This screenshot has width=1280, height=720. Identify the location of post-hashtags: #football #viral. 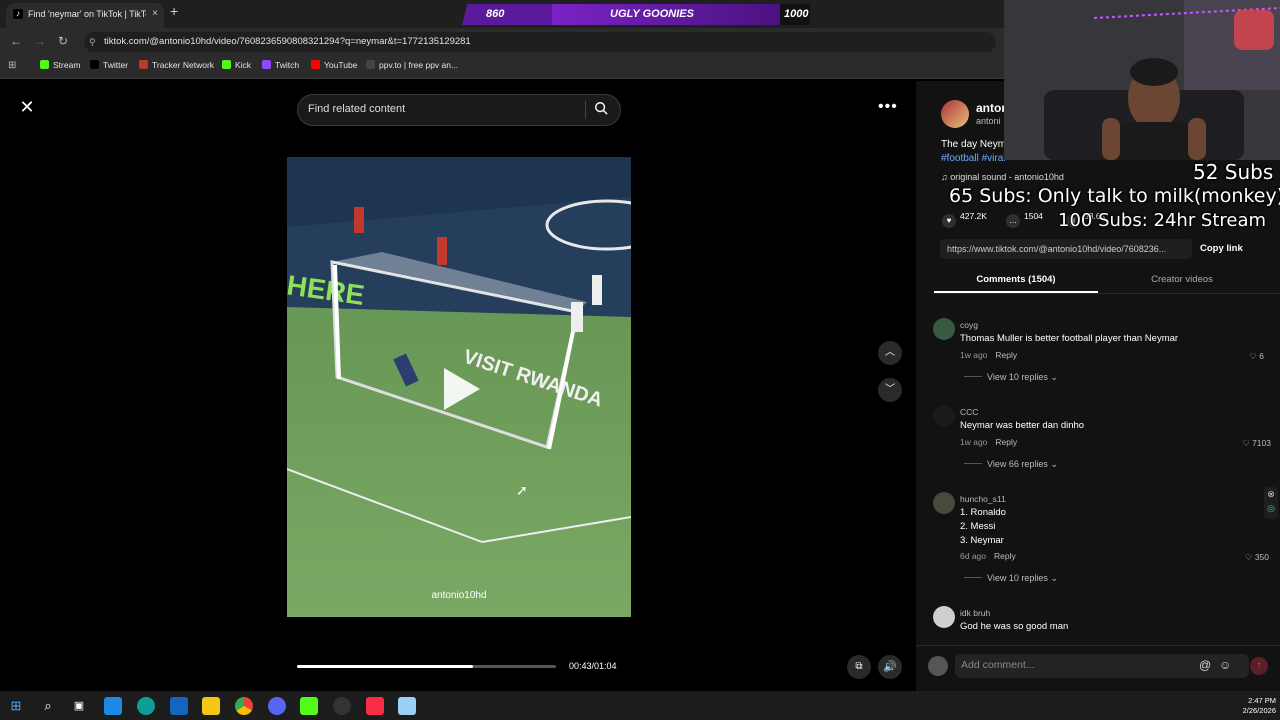
(973, 158).